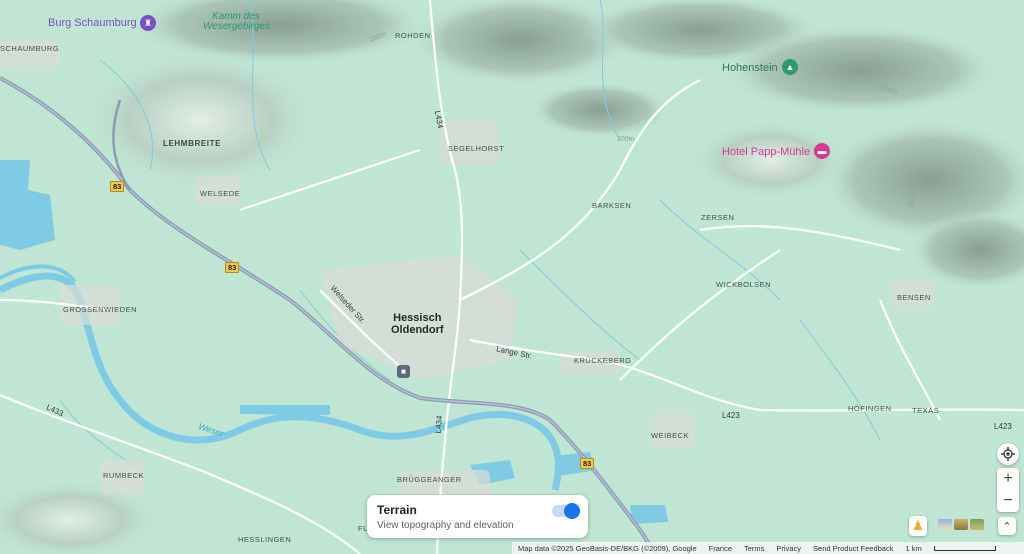 Image resolution: width=1024 pixels, height=554 pixels. Describe the element at coordinates (220, 193) in the screenshot. I see `label-welsede: WELSEDE` at that location.